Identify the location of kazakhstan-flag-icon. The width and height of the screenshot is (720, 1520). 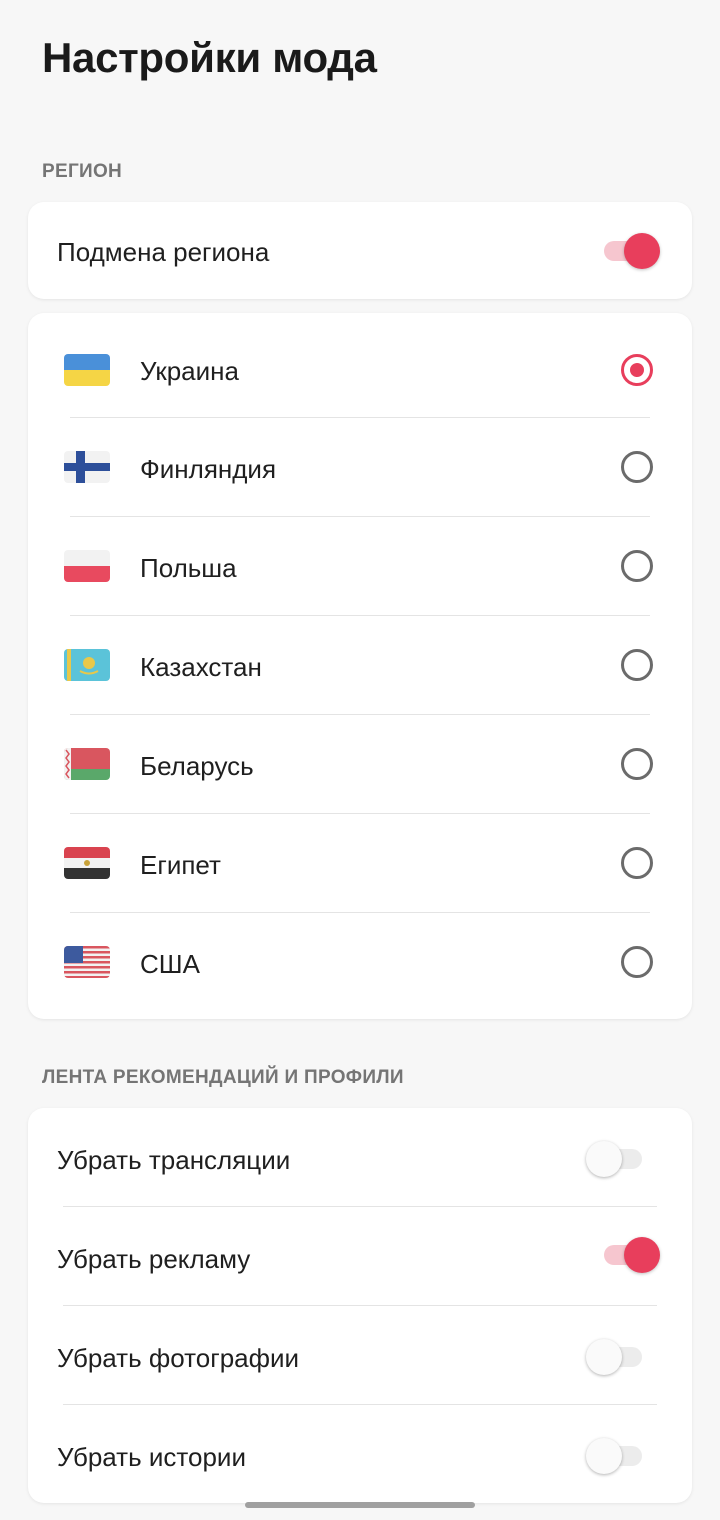
(87, 665).